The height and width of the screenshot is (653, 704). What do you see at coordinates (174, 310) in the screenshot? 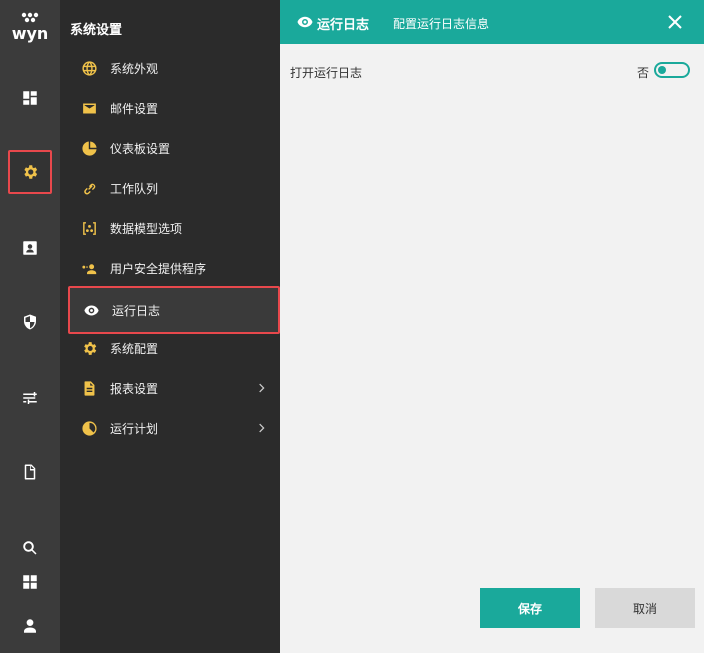
I see `menu-item-run-log: 运行日志` at bounding box center [174, 310].